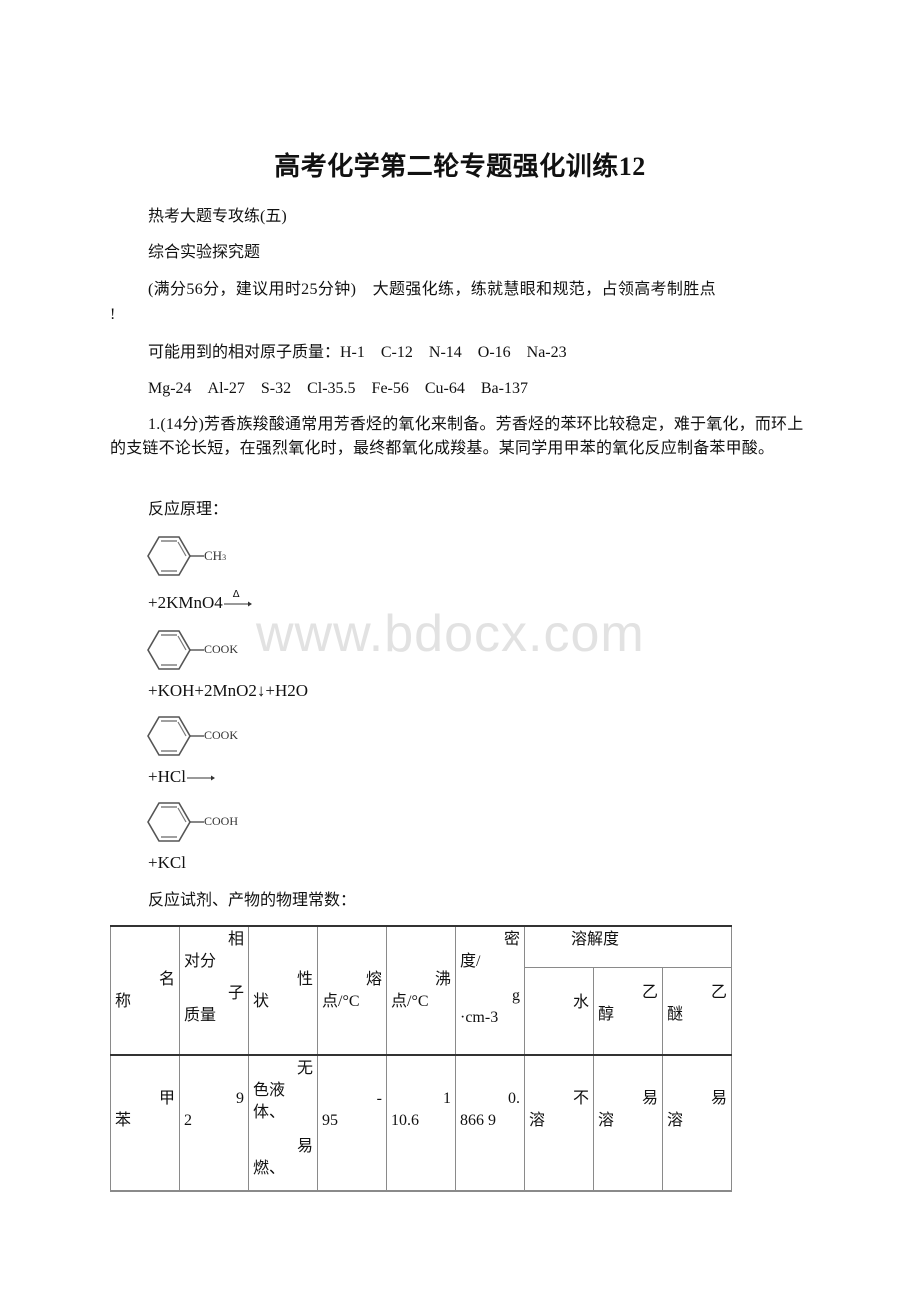 Image resolution: width=920 pixels, height=1302 pixels. I want to click on reaction-step-2-reagent: +HCl, so click(182, 777).